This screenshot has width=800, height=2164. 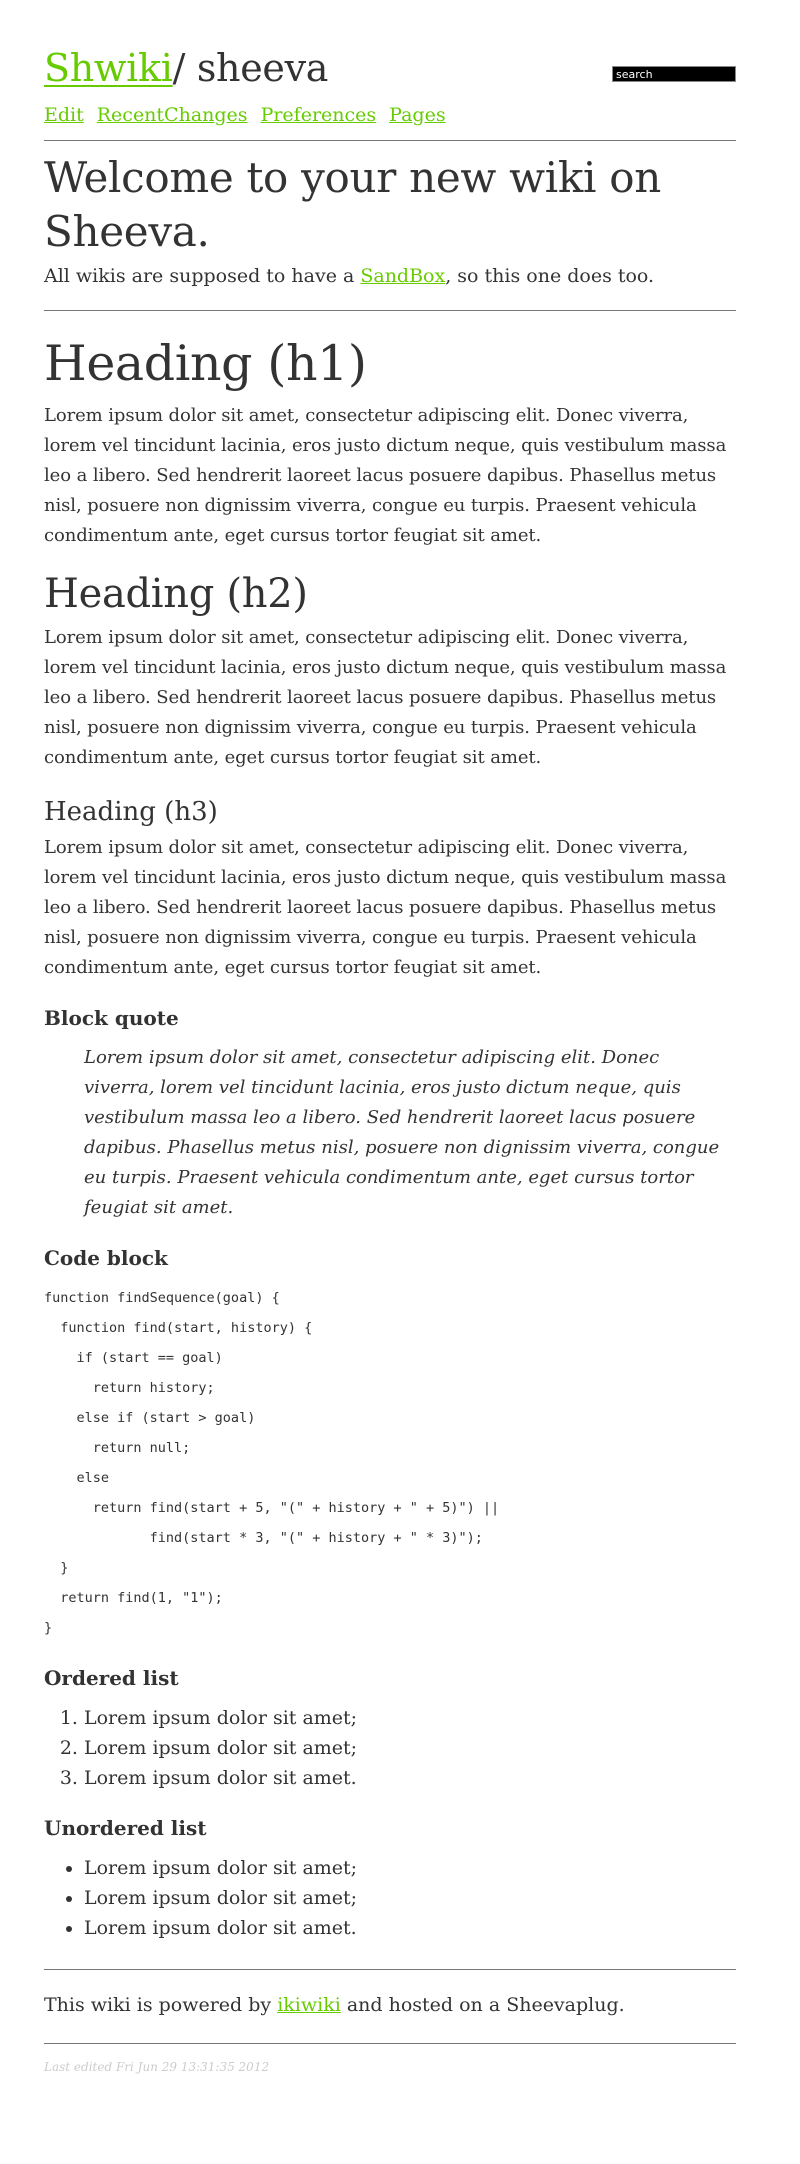 I want to click on footer-divider, so click(x=390, y=1969).